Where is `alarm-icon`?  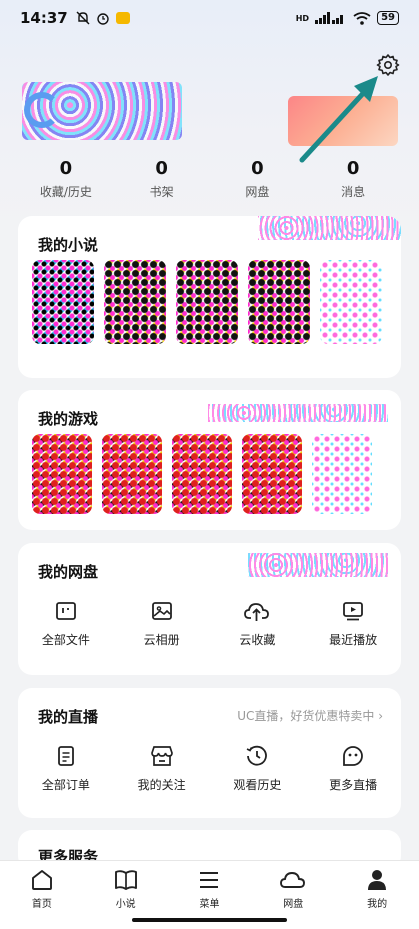
alarm-icon is located at coordinates (103, 19).